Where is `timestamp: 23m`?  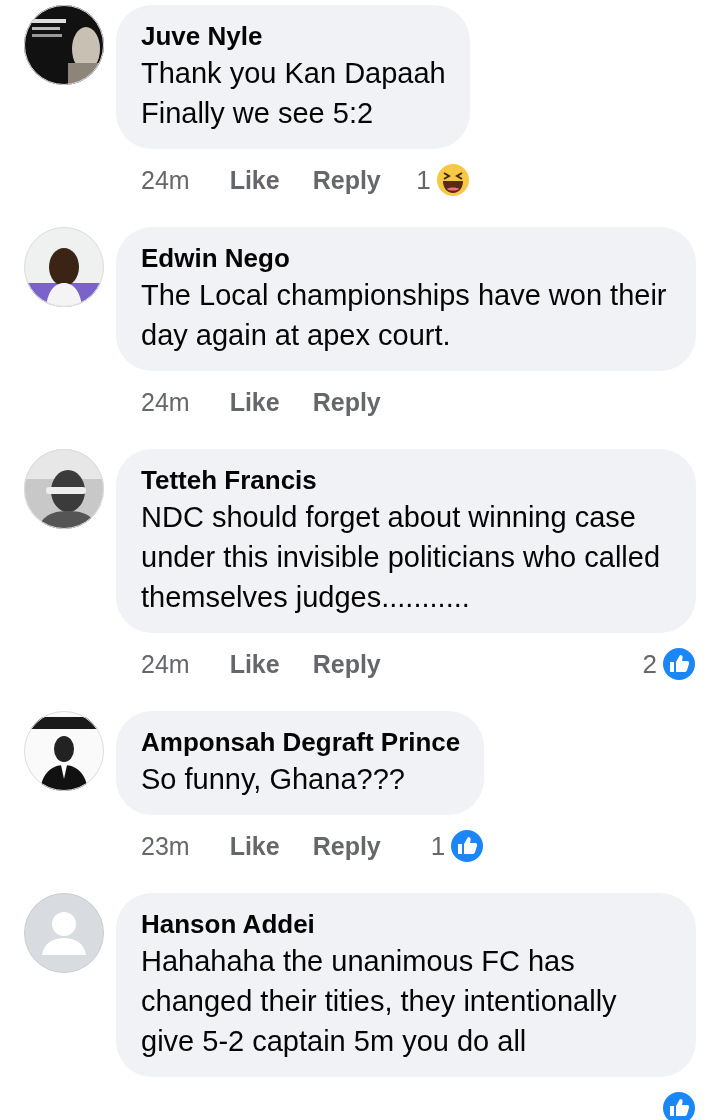 timestamp: 23m is located at coordinates (165, 846).